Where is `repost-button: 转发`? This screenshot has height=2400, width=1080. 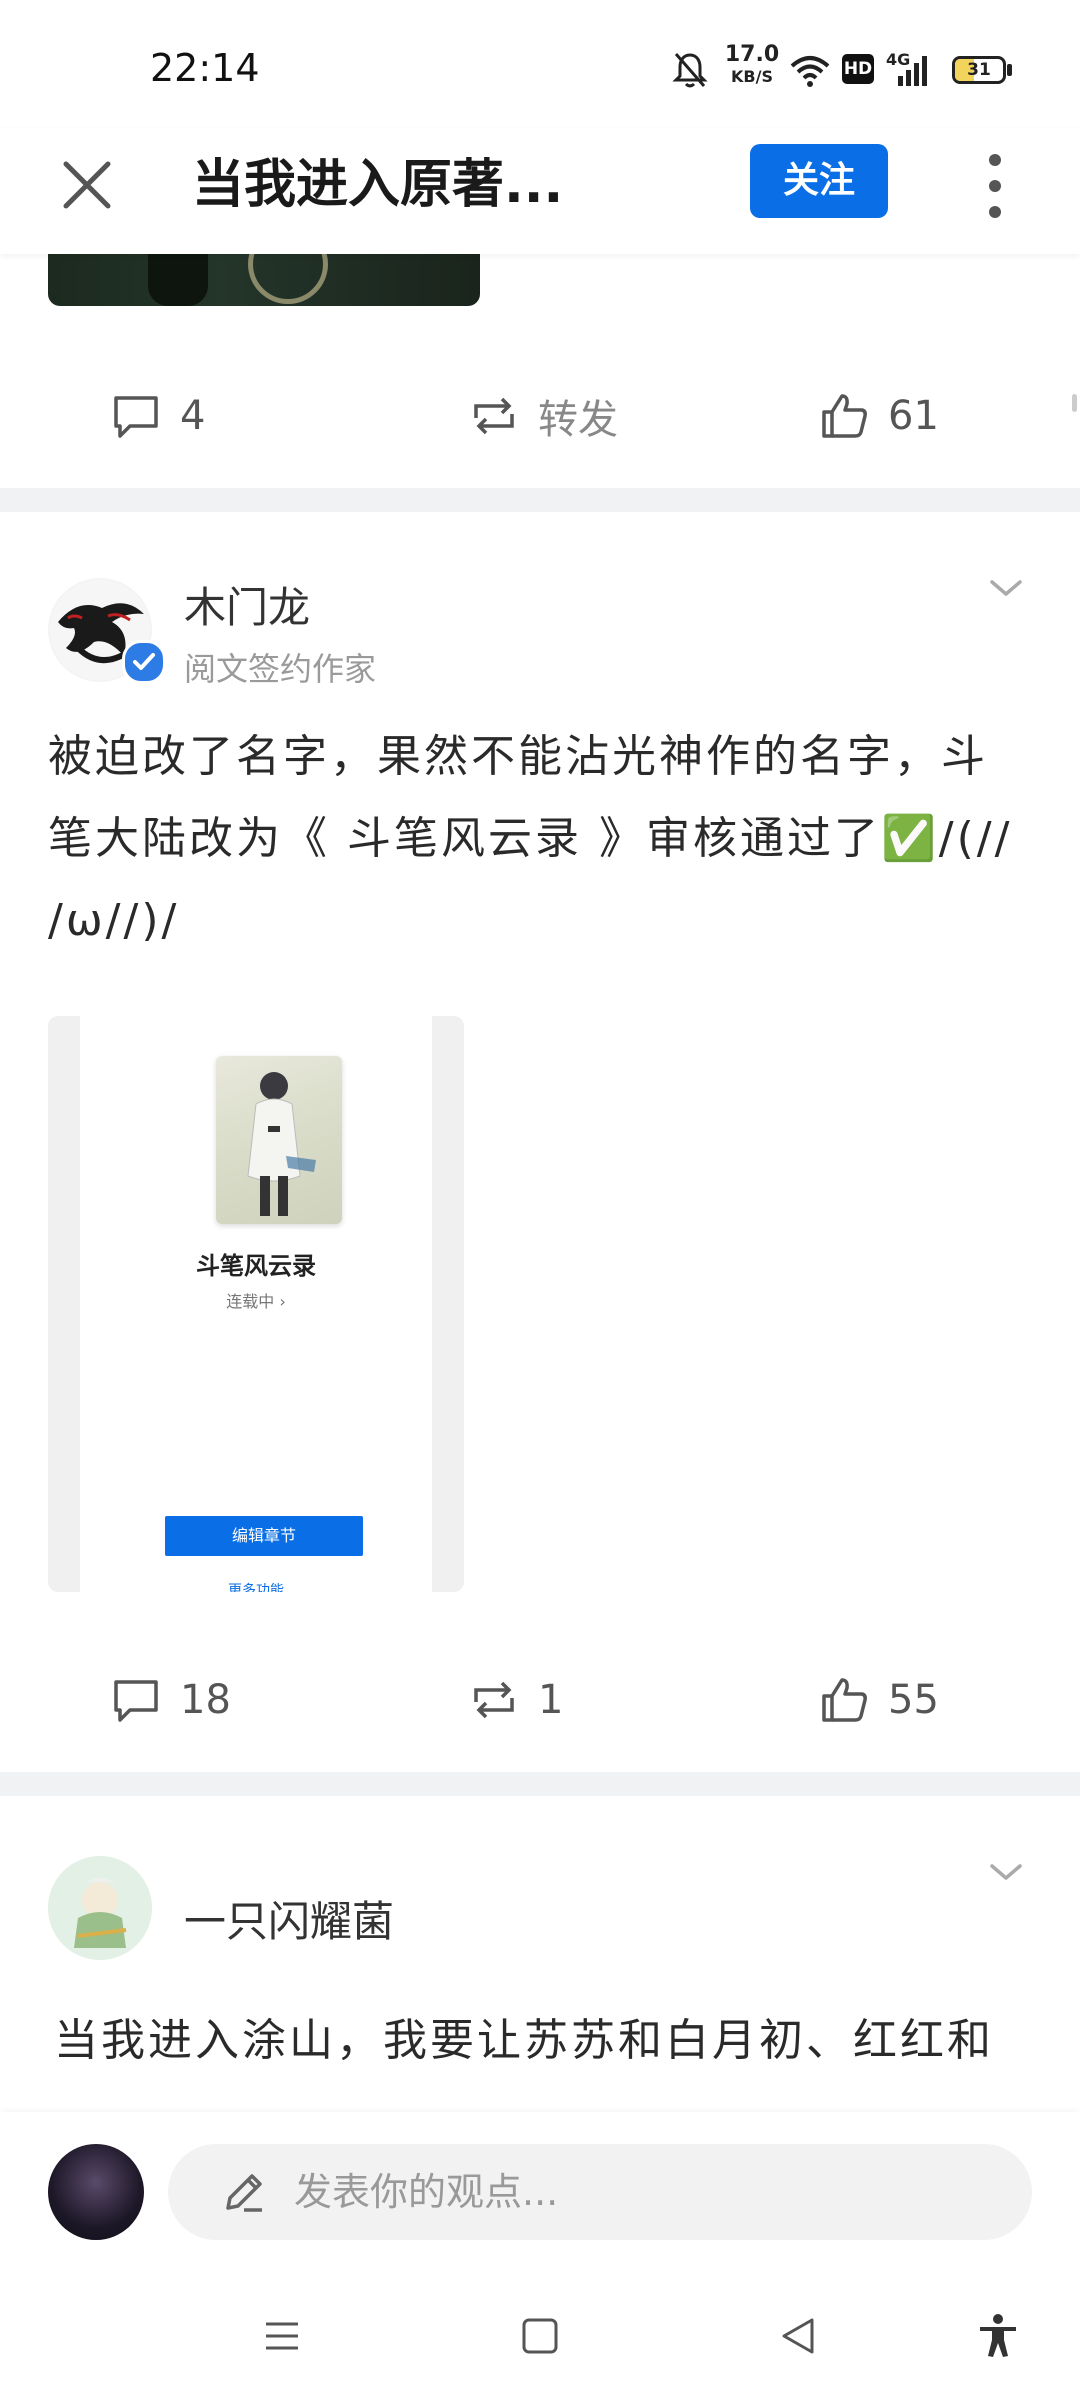
repost-button: 转发 is located at coordinates (543, 416).